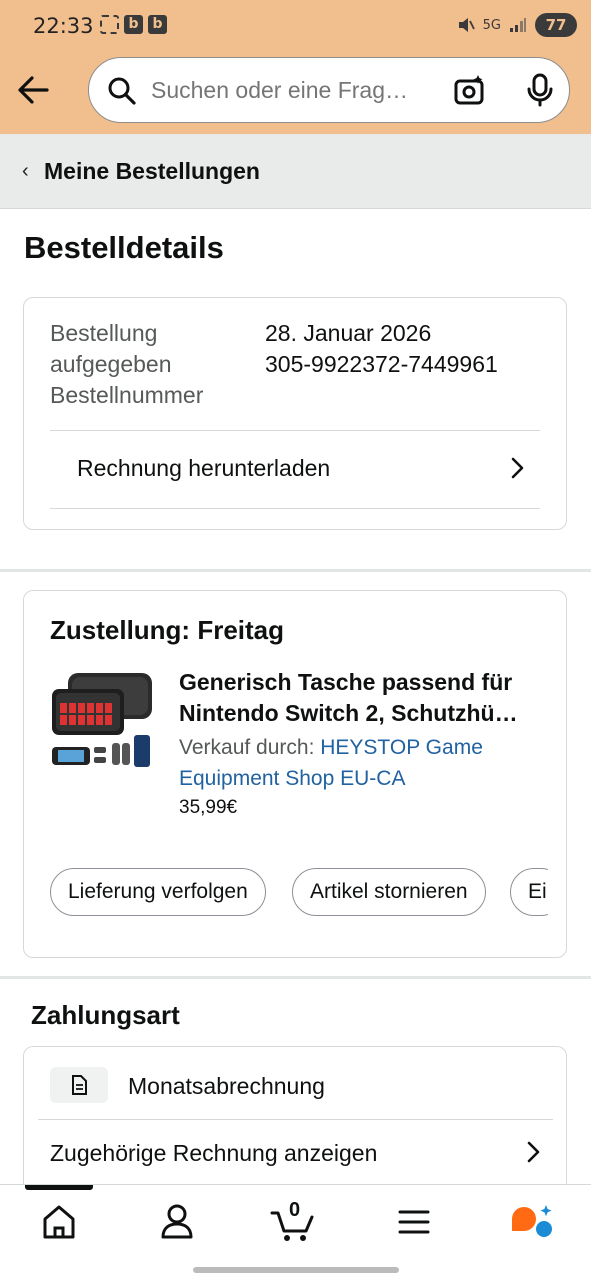 This screenshot has height=1281, width=591. Describe the element at coordinates (109, 24) in the screenshot. I see `screenshot-icon` at that location.